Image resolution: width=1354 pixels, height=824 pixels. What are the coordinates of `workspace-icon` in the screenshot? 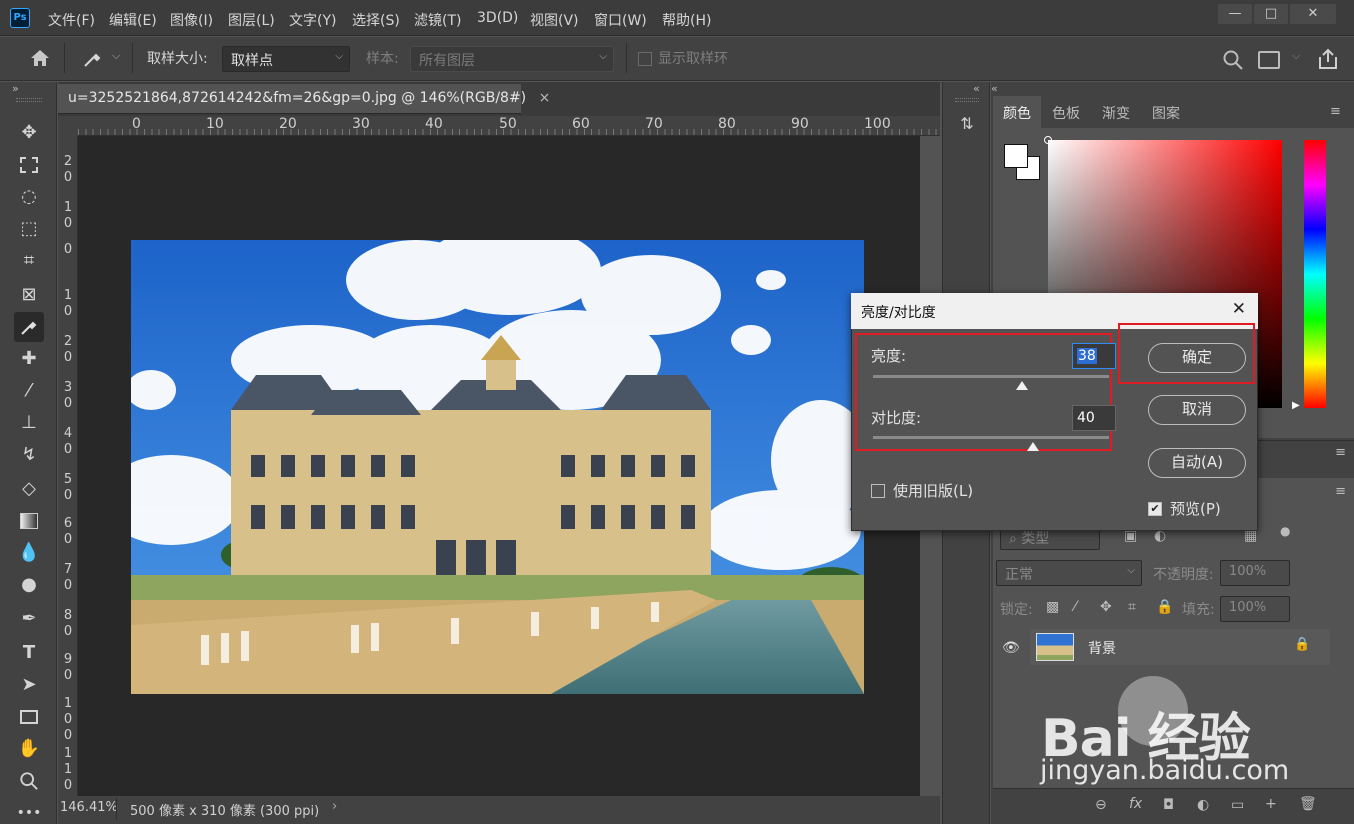 It's located at (1269, 60).